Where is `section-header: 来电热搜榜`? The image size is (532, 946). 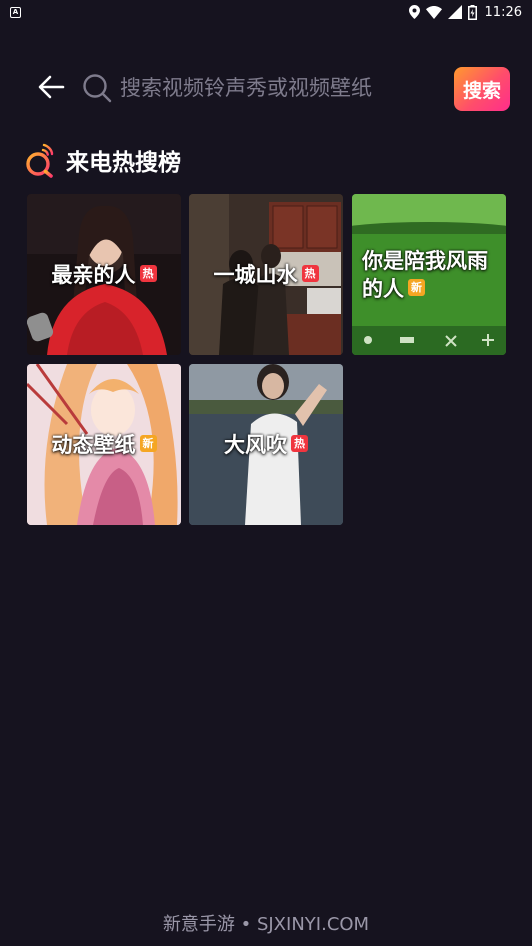 section-header: 来电热搜榜 is located at coordinates (102, 160).